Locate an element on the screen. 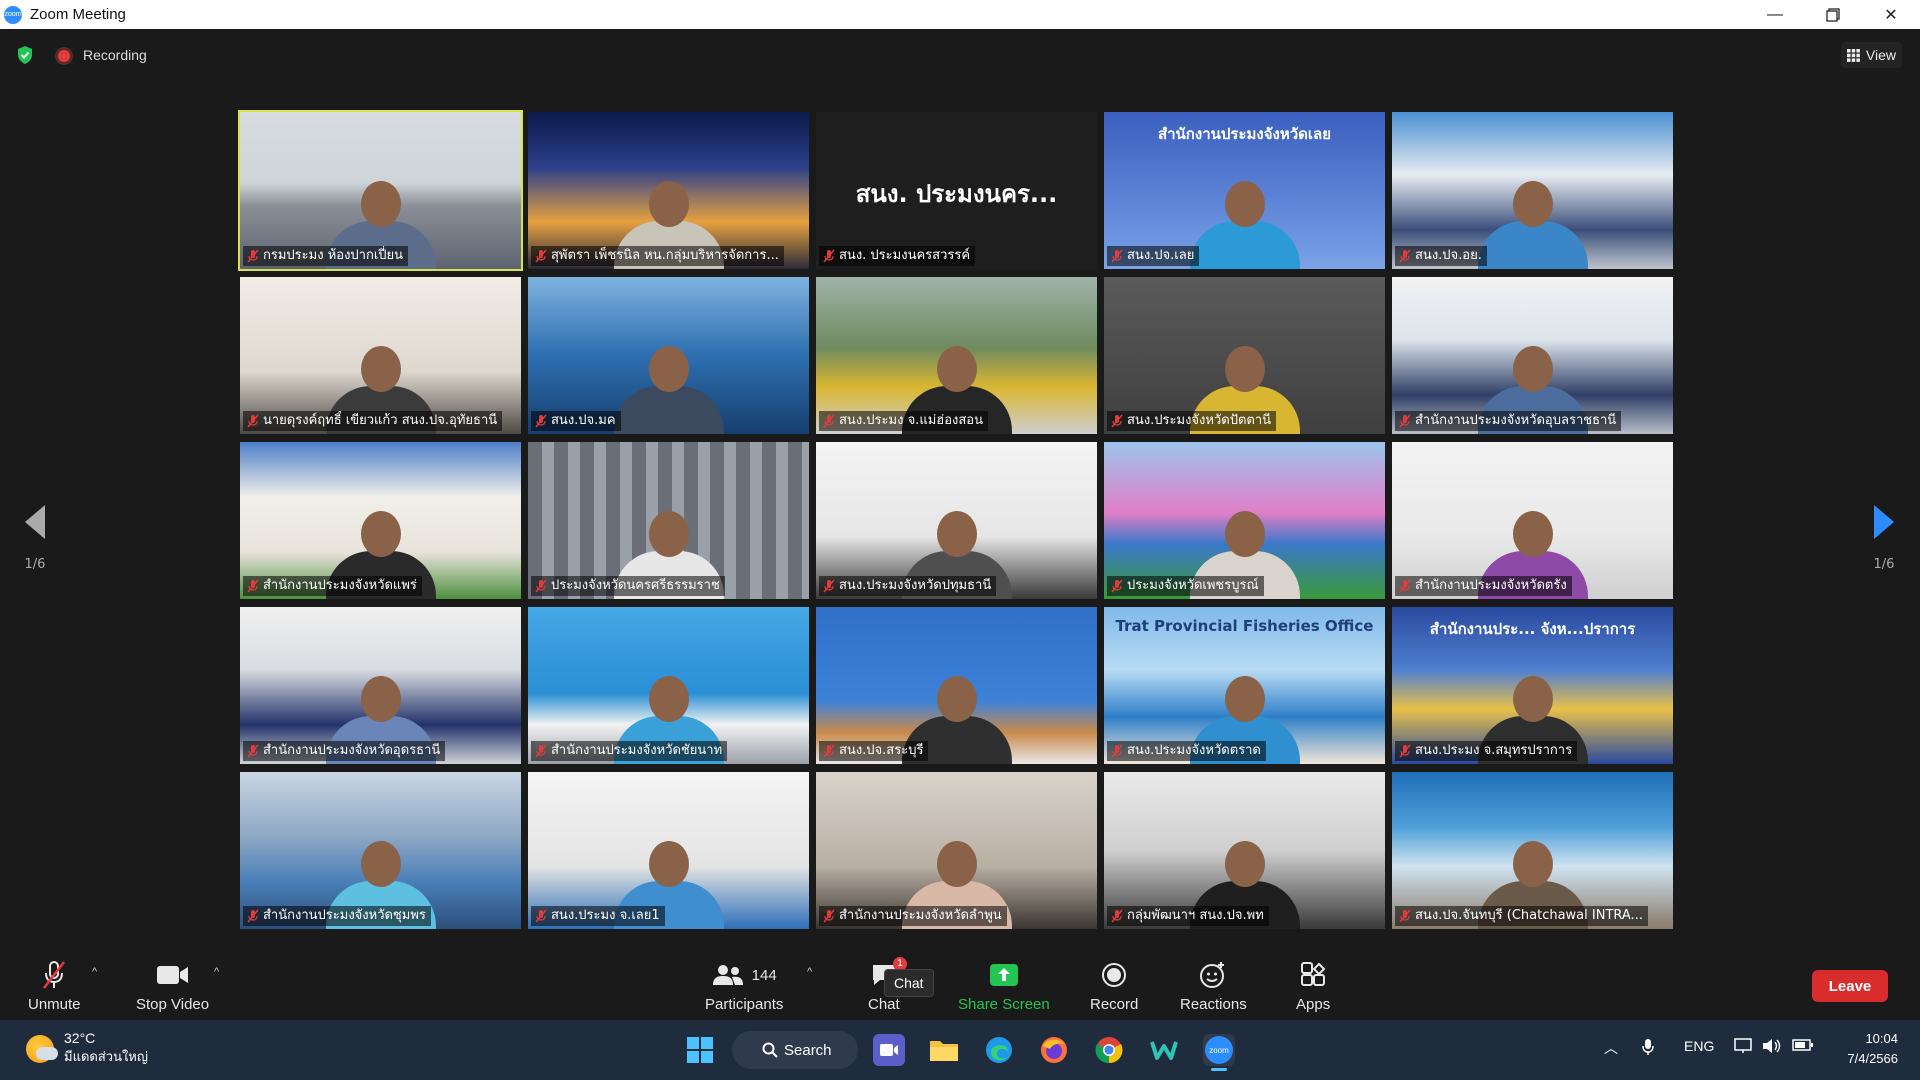 The height and width of the screenshot is (1080, 1920). participant-name-tag: สนง.ประมง จ.แม่ฮ่องสอน is located at coordinates (903, 421).